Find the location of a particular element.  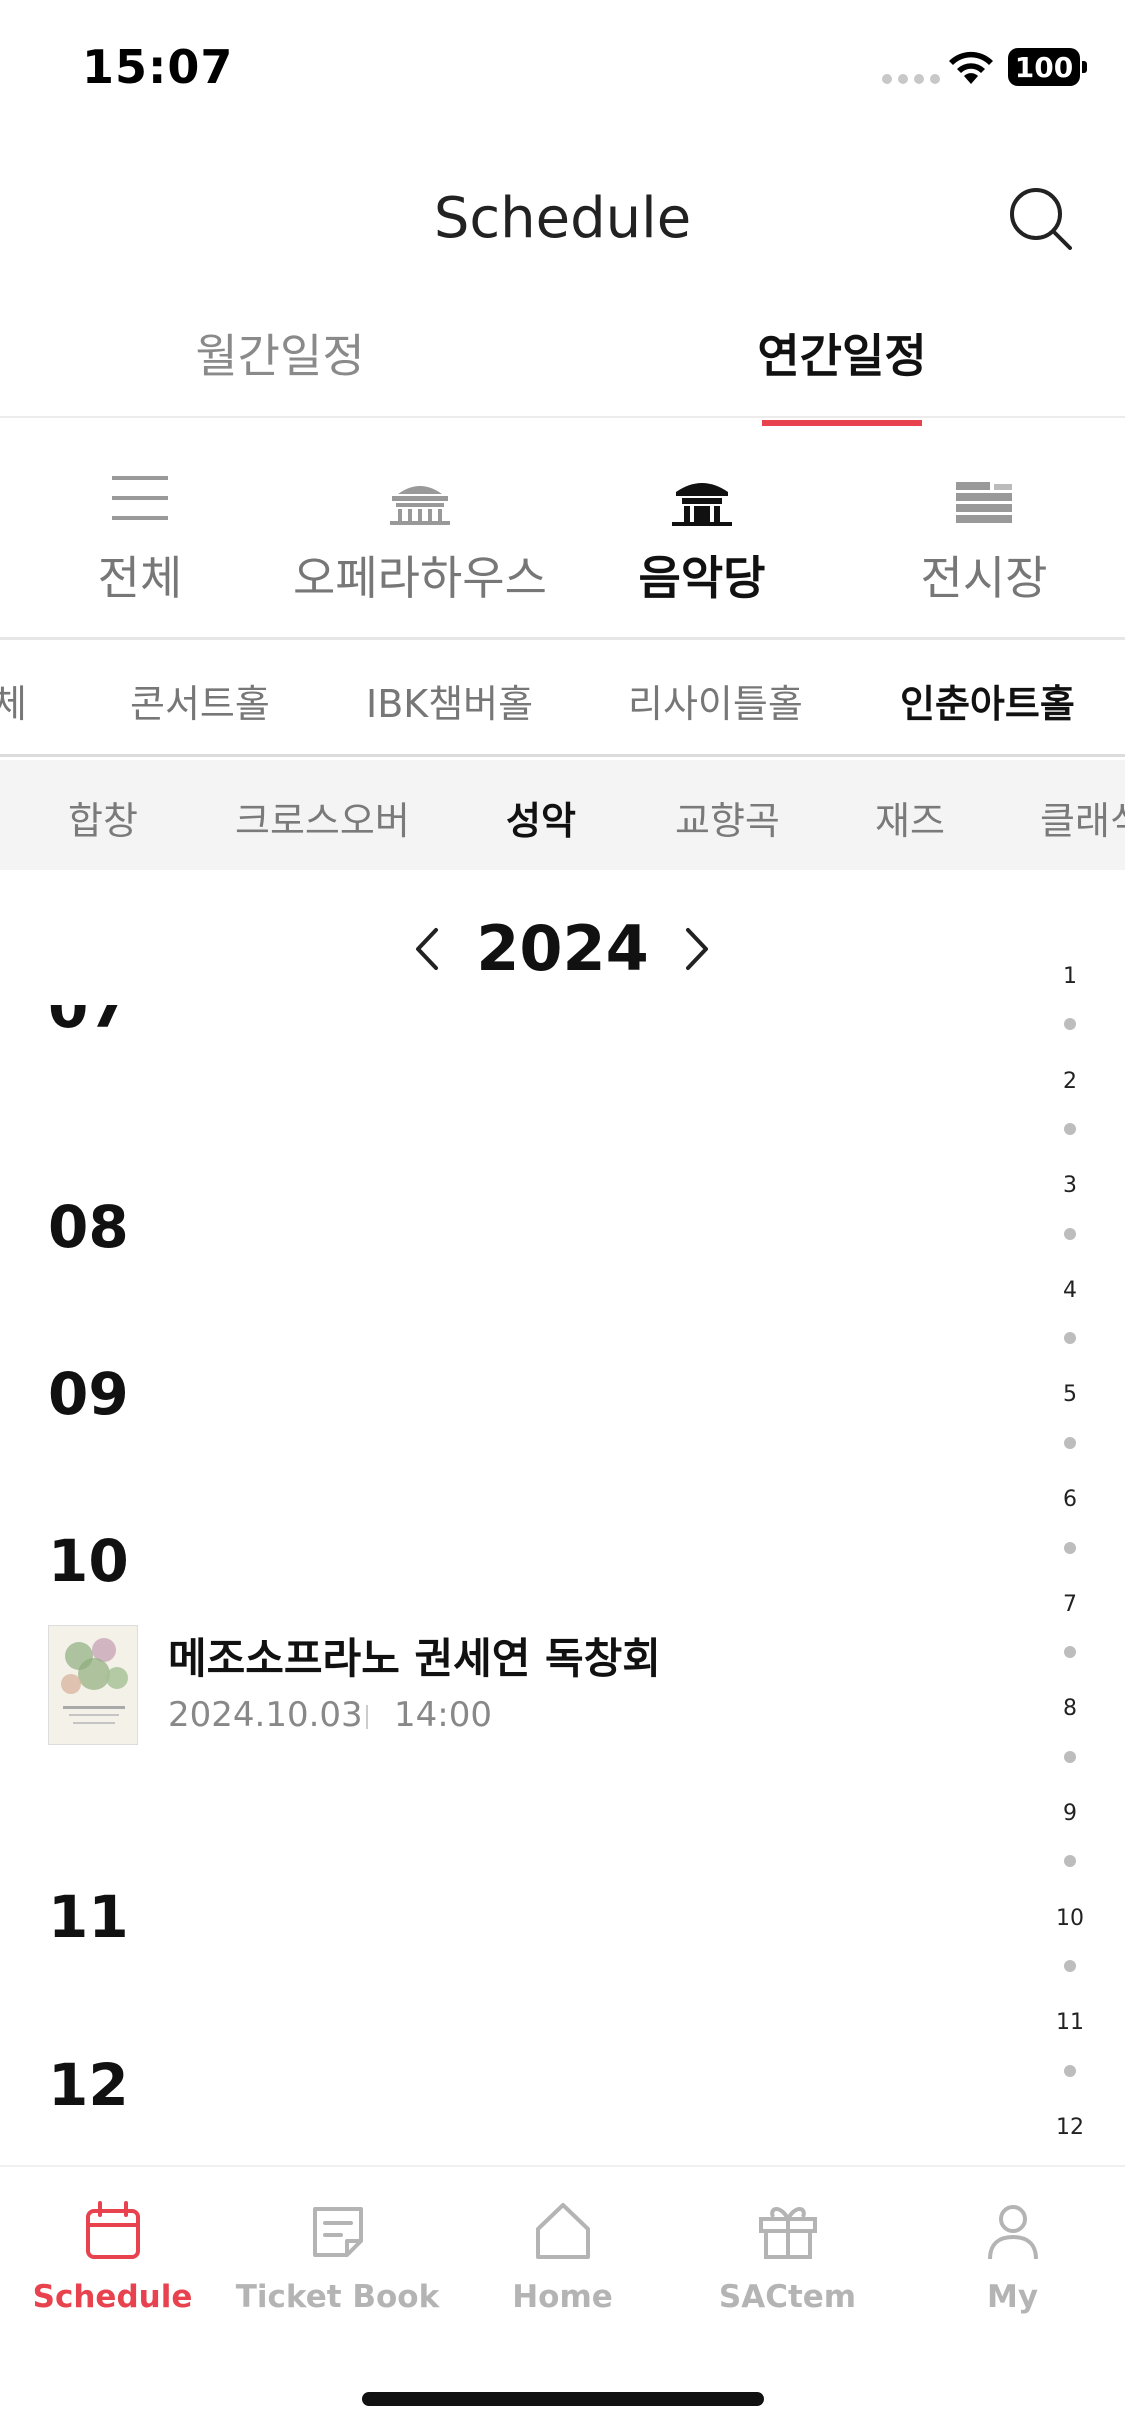

genre-classic: 클래식 is located at coordinates (1082, 817).